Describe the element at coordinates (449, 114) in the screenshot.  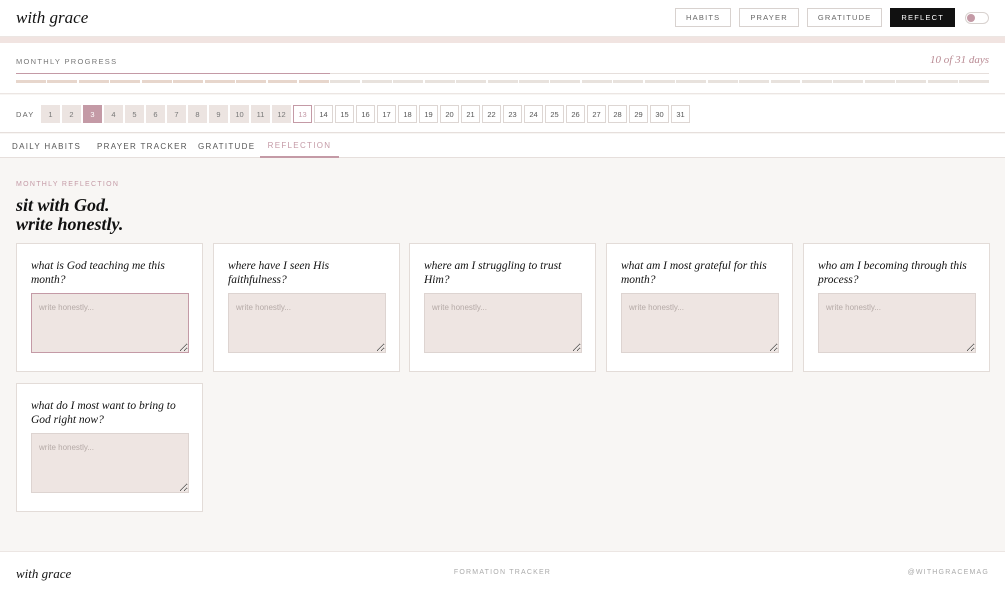
I see `day-button: 20` at that location.